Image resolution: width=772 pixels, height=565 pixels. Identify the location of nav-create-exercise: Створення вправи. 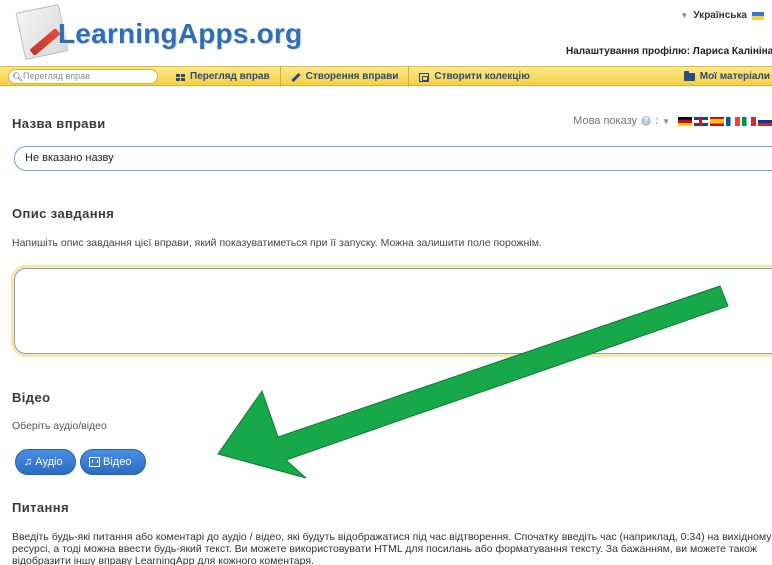
(344, 77).